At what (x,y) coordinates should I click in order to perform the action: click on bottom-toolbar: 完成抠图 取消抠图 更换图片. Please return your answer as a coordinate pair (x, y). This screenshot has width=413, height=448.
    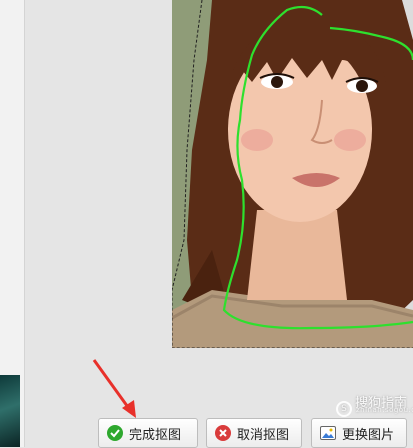
    Looking at the image, I should click on (206, 431).